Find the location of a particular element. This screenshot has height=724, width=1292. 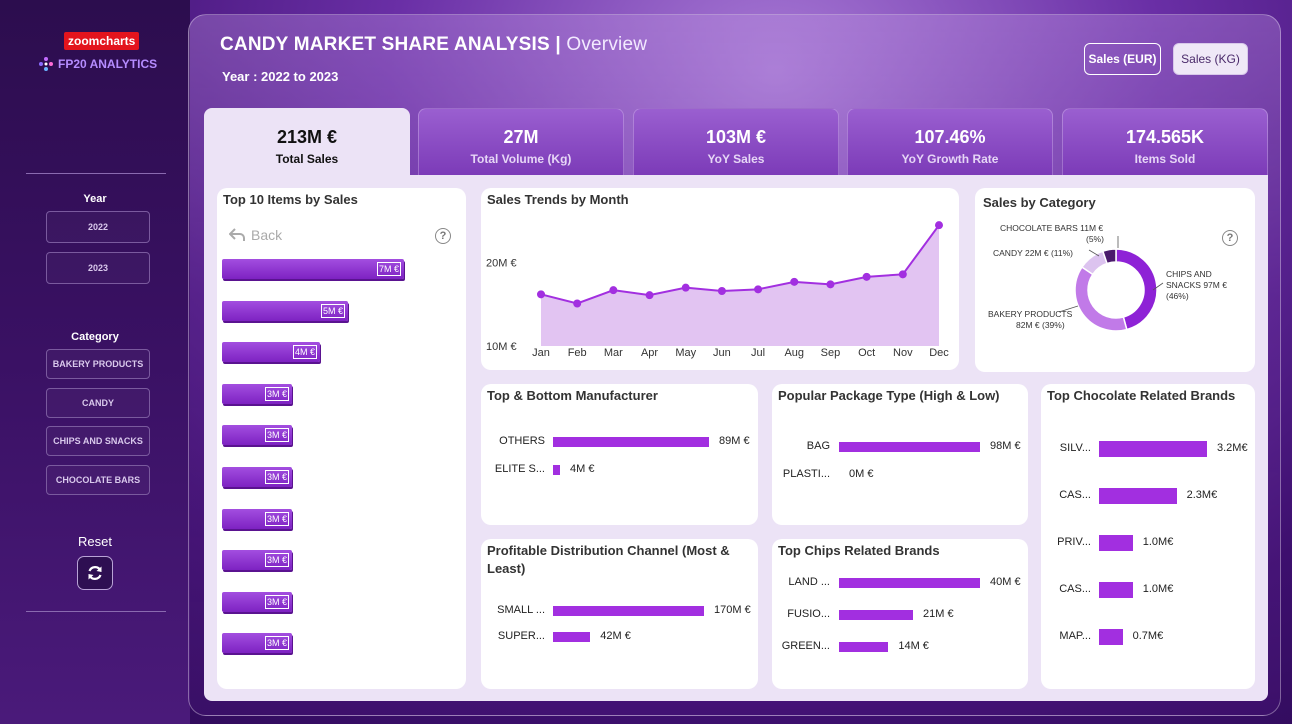

top10-bar-label: 3M € is located at coordinates (276, 435).